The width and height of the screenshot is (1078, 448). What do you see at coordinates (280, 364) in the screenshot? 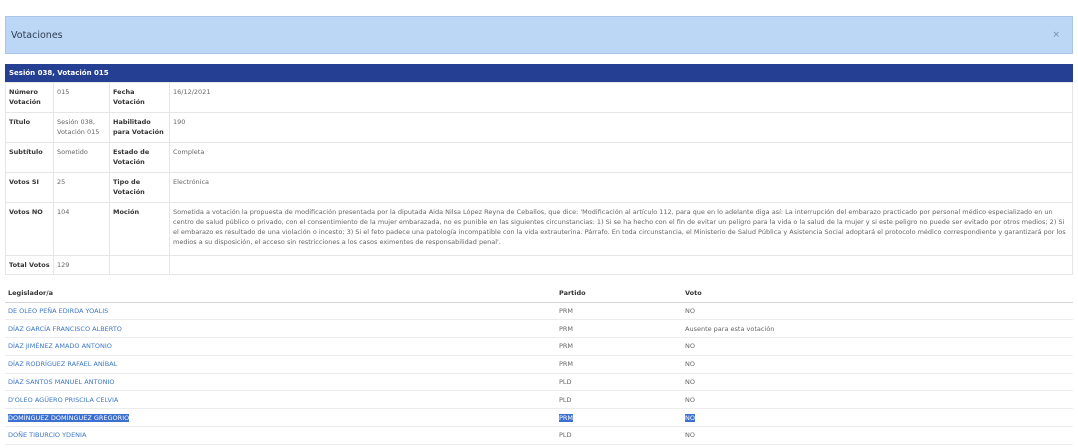
I see `legislator-link: DÍAZ RODRÍGUEZ RAFAEL ANÍBAL` at bounding box center [280, 364].